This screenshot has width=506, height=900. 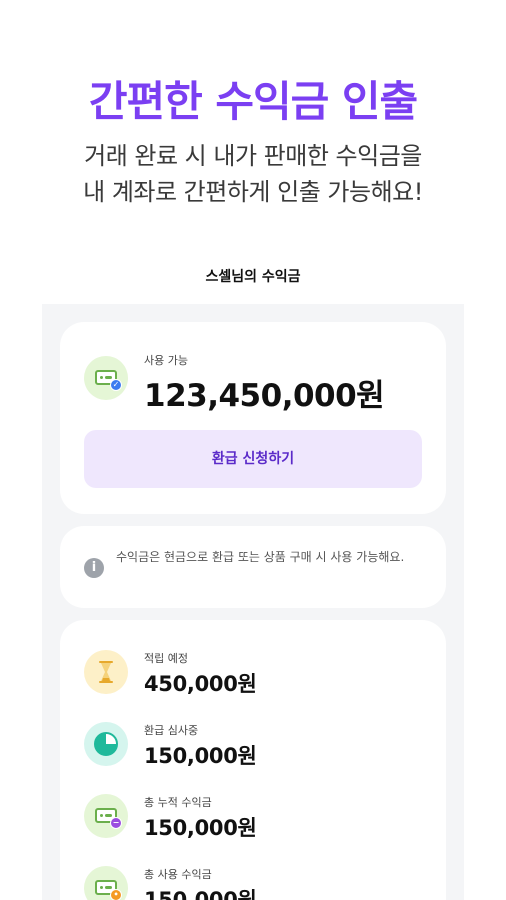 I want to click on available-label: 사용 가능, so click(x=166, y=360).